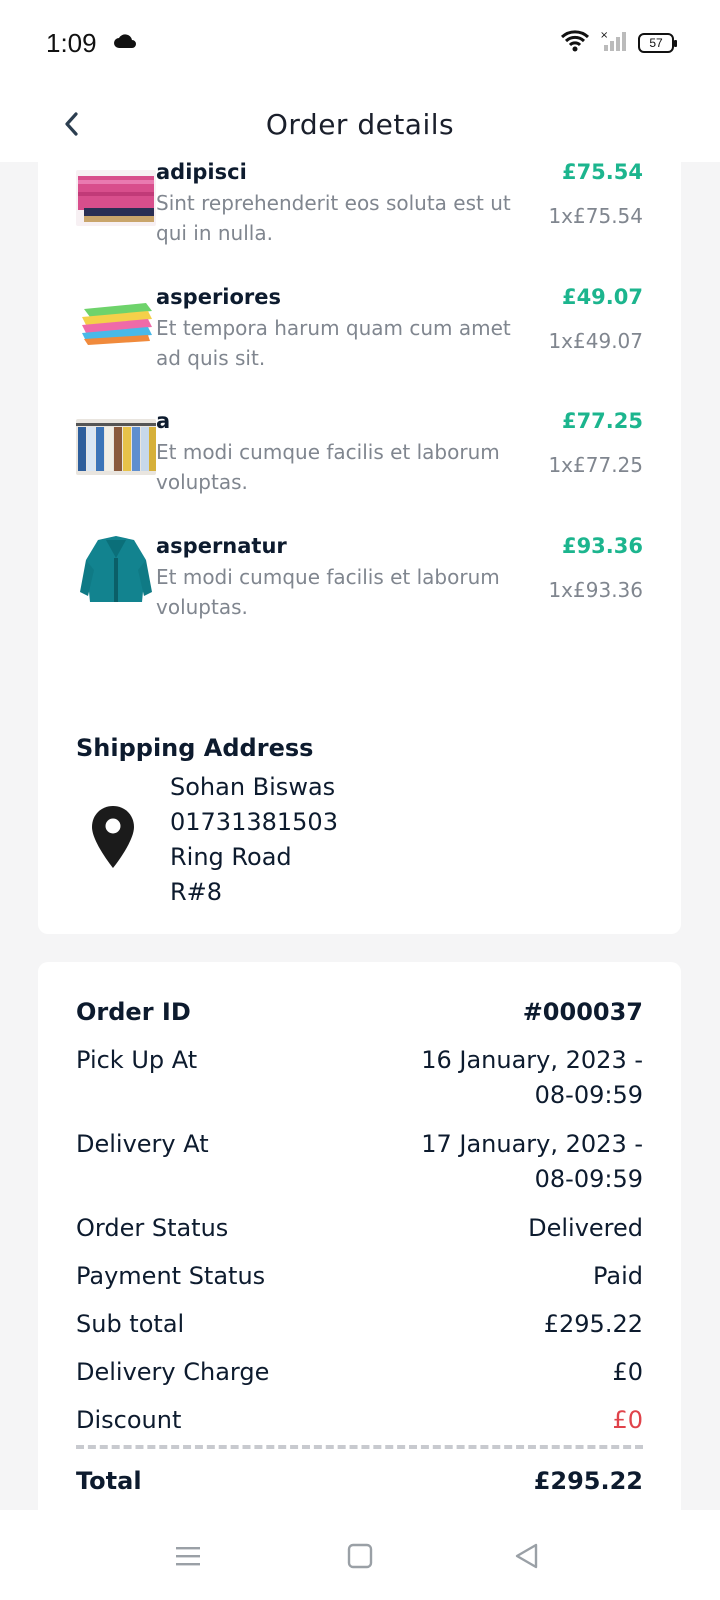 The image size is (720, 1600). Describe the element at coordinates (359, 1012) in the screenshot. I see `order-id-row: Order ID #000037` at that location.